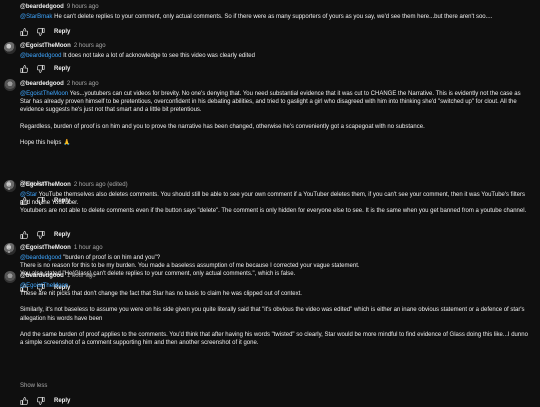 The image size is (540, 407). What do you see at coordinates (45, 142) in the screenshot?
I see `comment-paragraph: Hope this helps 🙏` at bounding box center [45, 142].